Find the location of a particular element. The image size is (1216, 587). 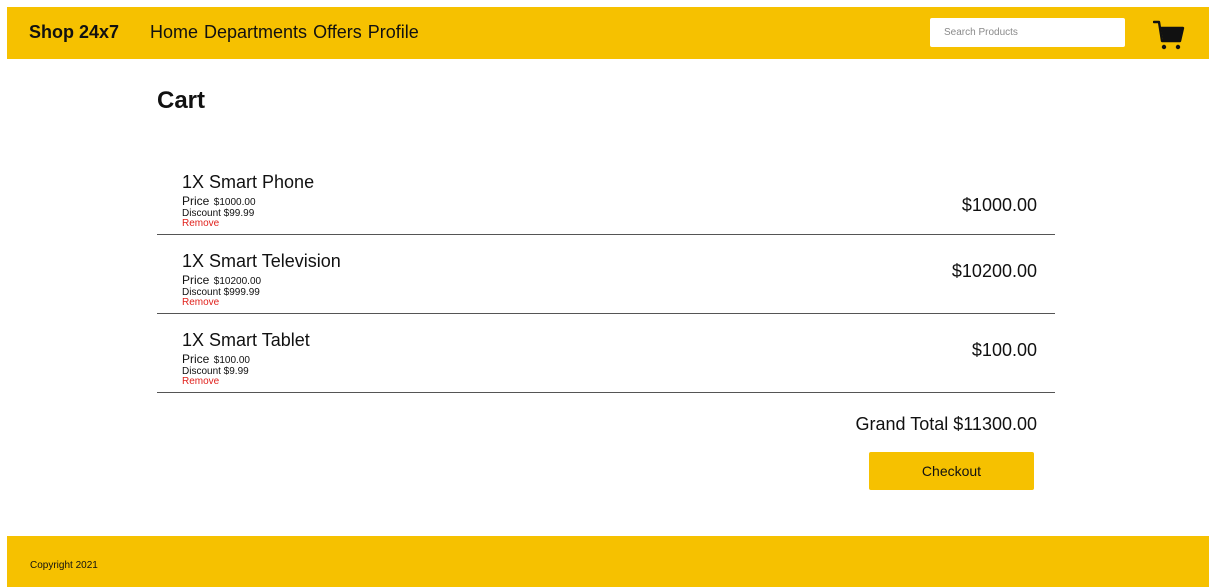

copyright-text: Copyright 2021 is located at coordinates (64, 565).